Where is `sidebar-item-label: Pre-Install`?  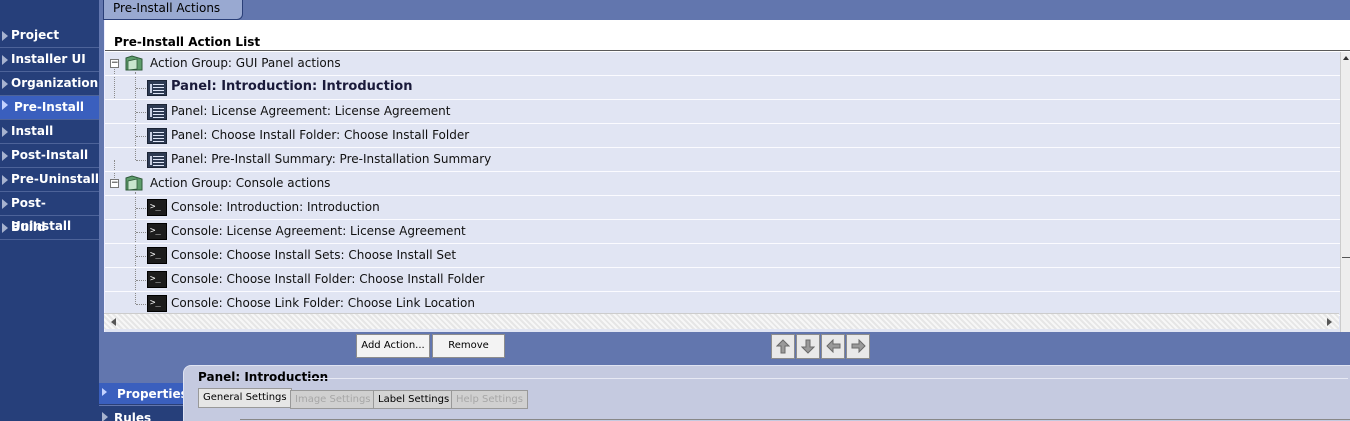 sidebar-item-label: Pre-Install is located at coordinates (49, 107).